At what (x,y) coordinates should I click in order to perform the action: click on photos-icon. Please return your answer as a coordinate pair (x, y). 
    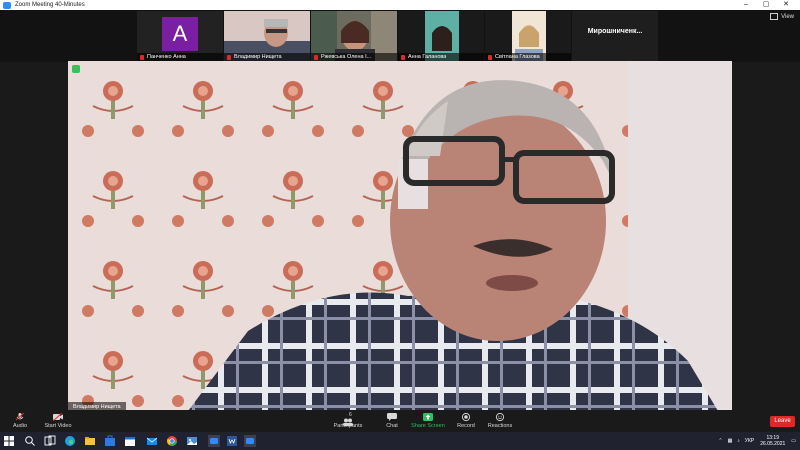
    Looking at the image, I should click on (192, 441).